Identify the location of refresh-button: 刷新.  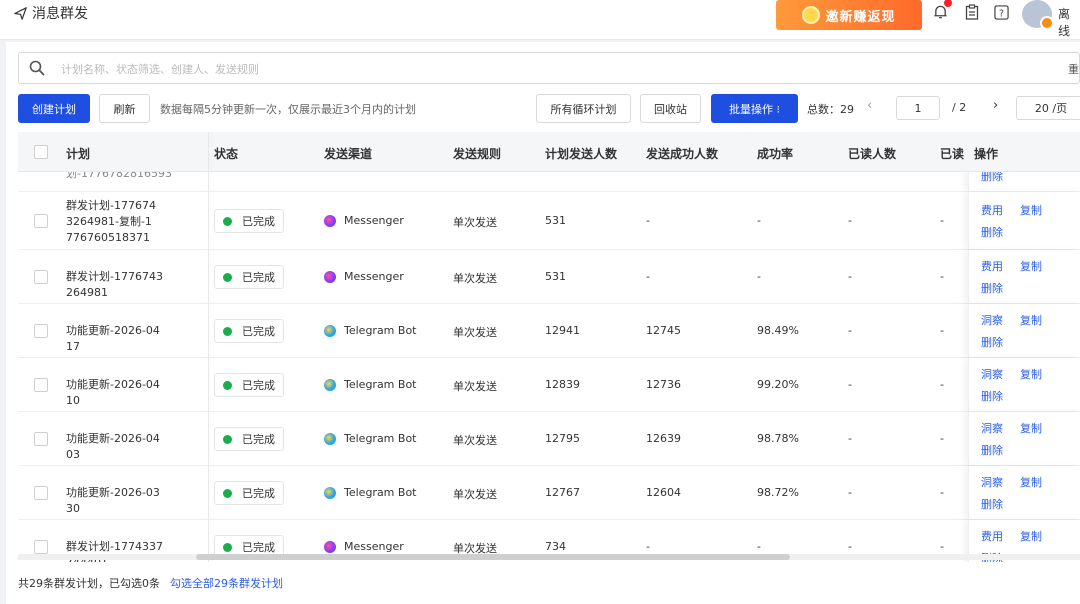
(124, 108).